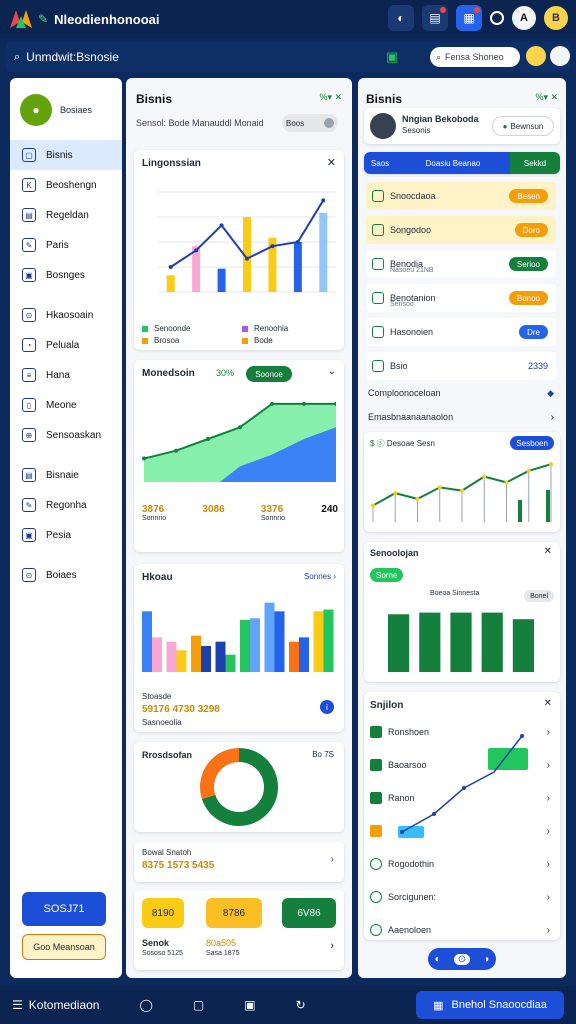 The width and height of the screenshot is (576, 1024). What do you see at coordinates (66, 575) in the screenshot?
I see `sidebar-item: ⊙ Boiaes` at bounding box center [66, 575].